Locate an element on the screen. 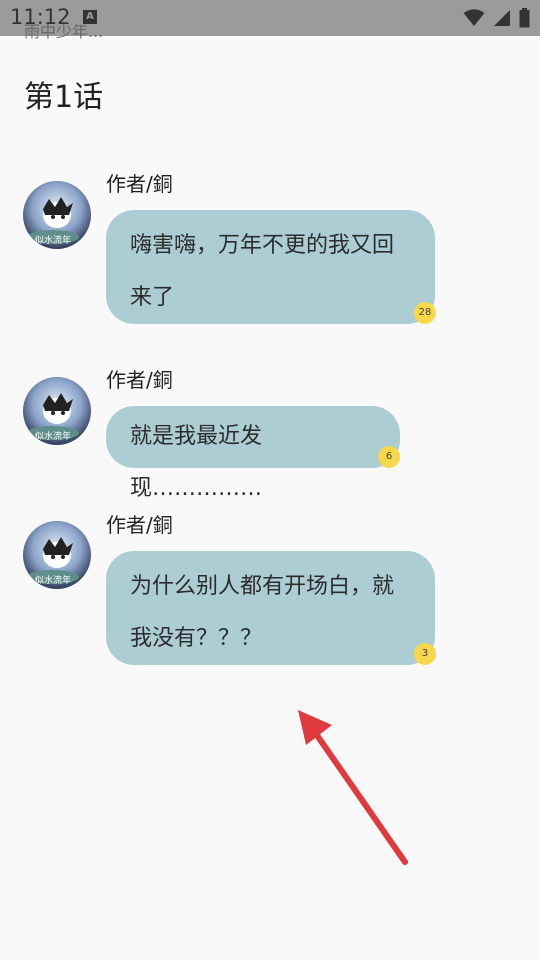  battery-icon is located at coordinates (524, 18).